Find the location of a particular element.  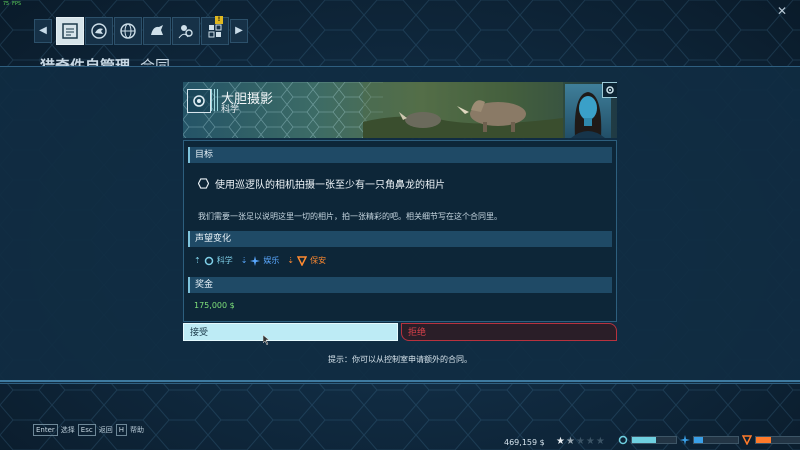

tab-scientists is located at coordinates (186, 31).